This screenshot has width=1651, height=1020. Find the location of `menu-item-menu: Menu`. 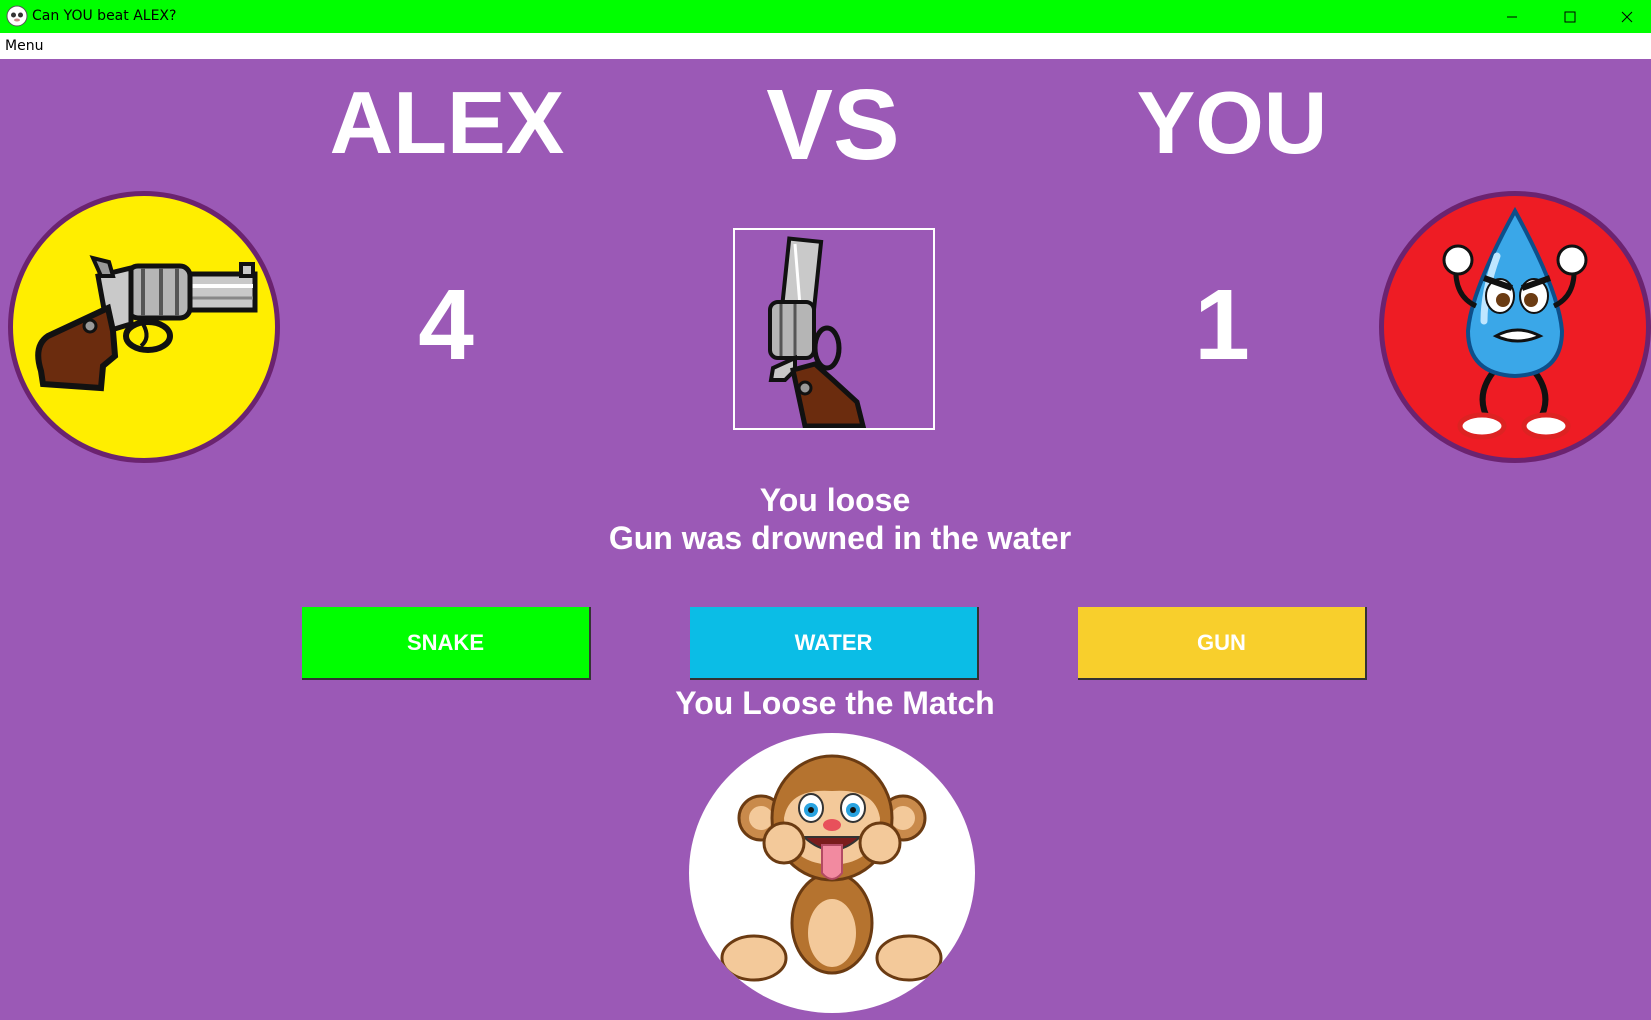

menu-item-menu: Menu is located at coordinates (24, 46).